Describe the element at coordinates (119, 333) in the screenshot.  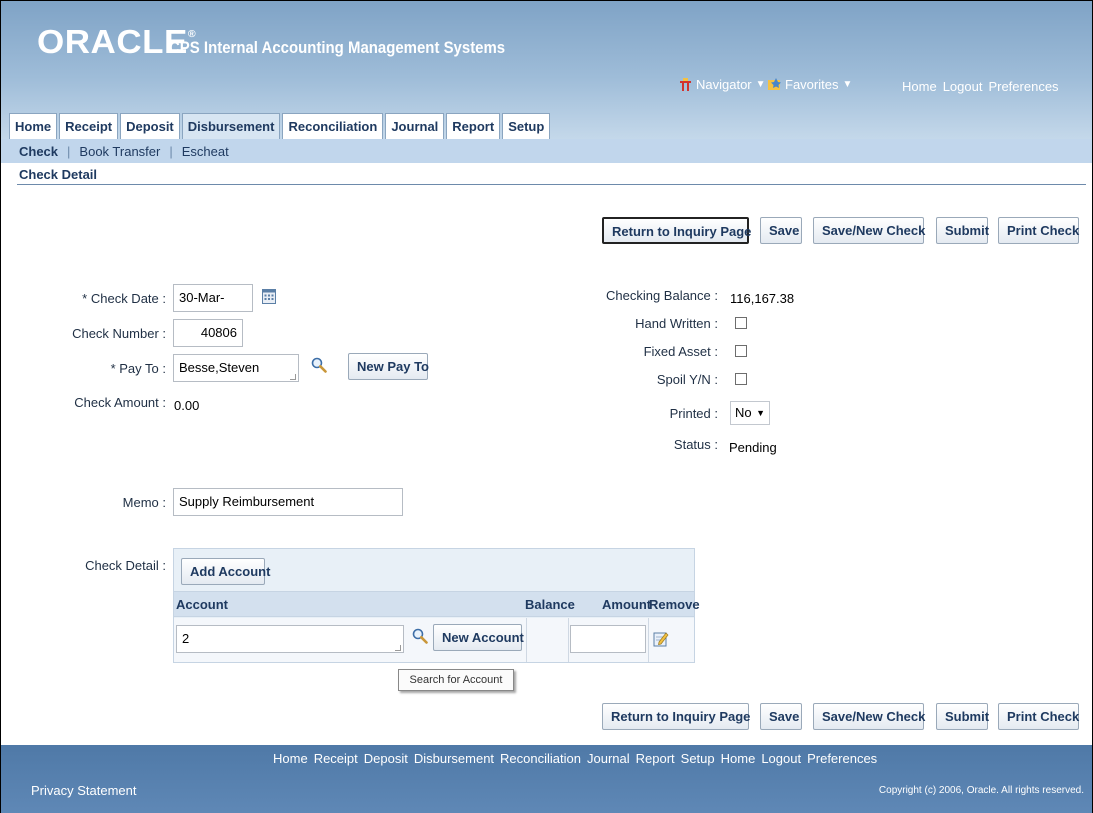
I see `check-number-label: Check Number :` at that location.